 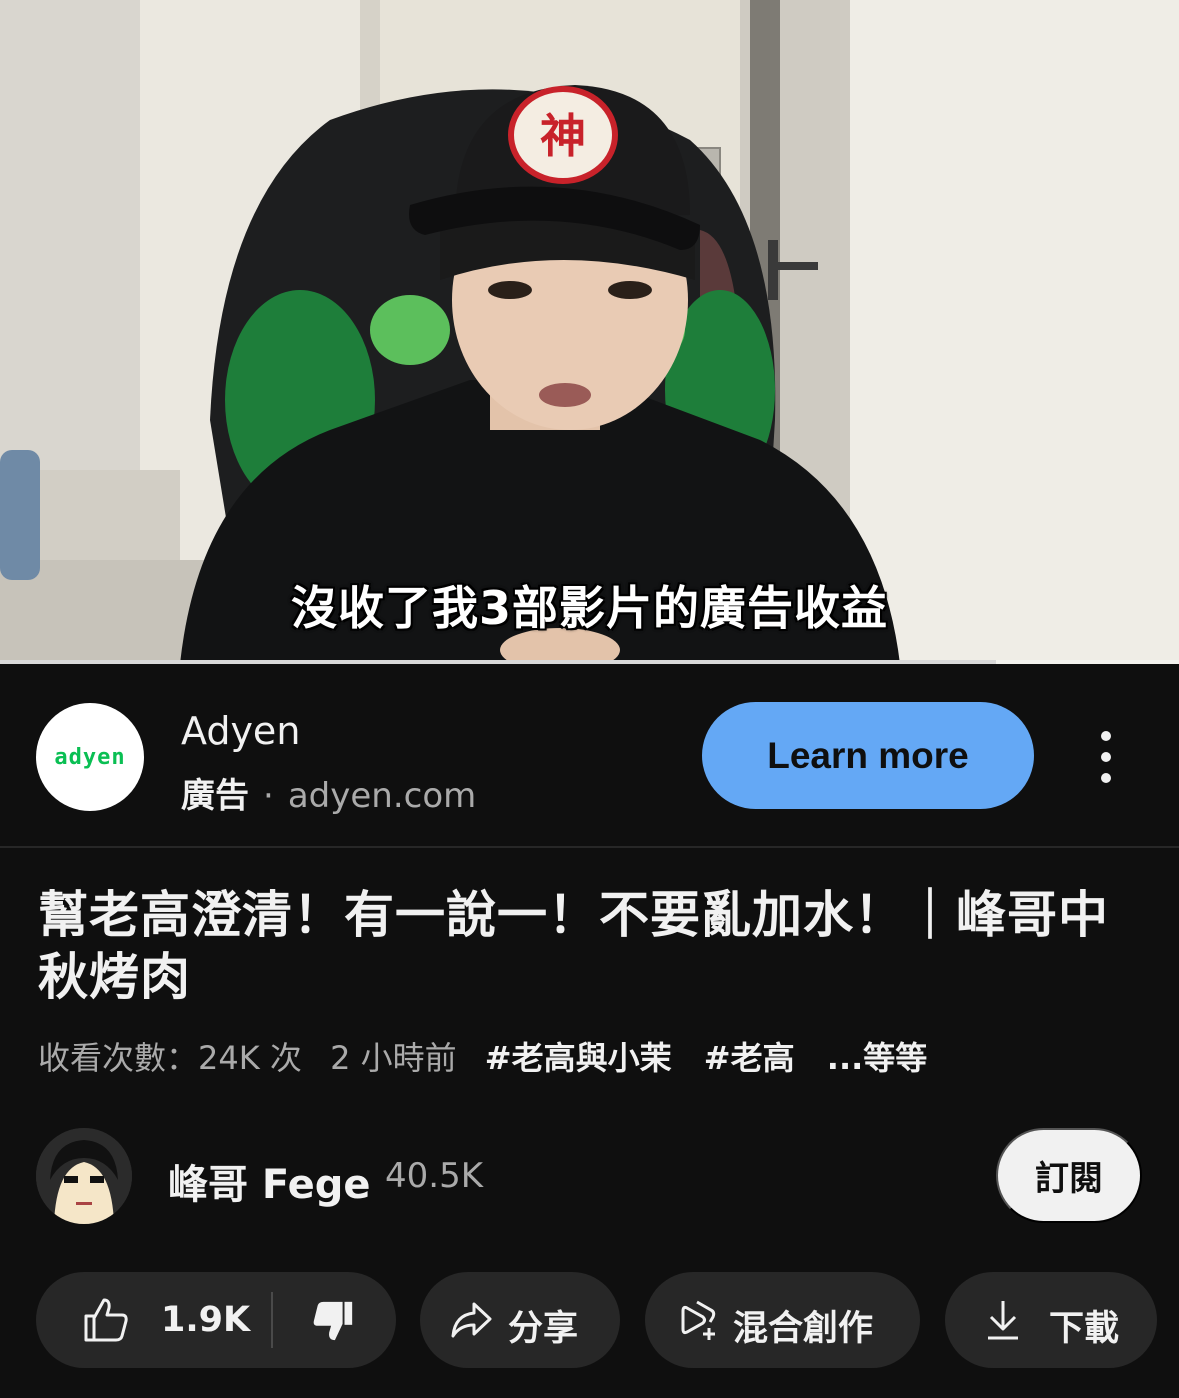 I want to click on remix-icon, so click(x=698, y=1320).